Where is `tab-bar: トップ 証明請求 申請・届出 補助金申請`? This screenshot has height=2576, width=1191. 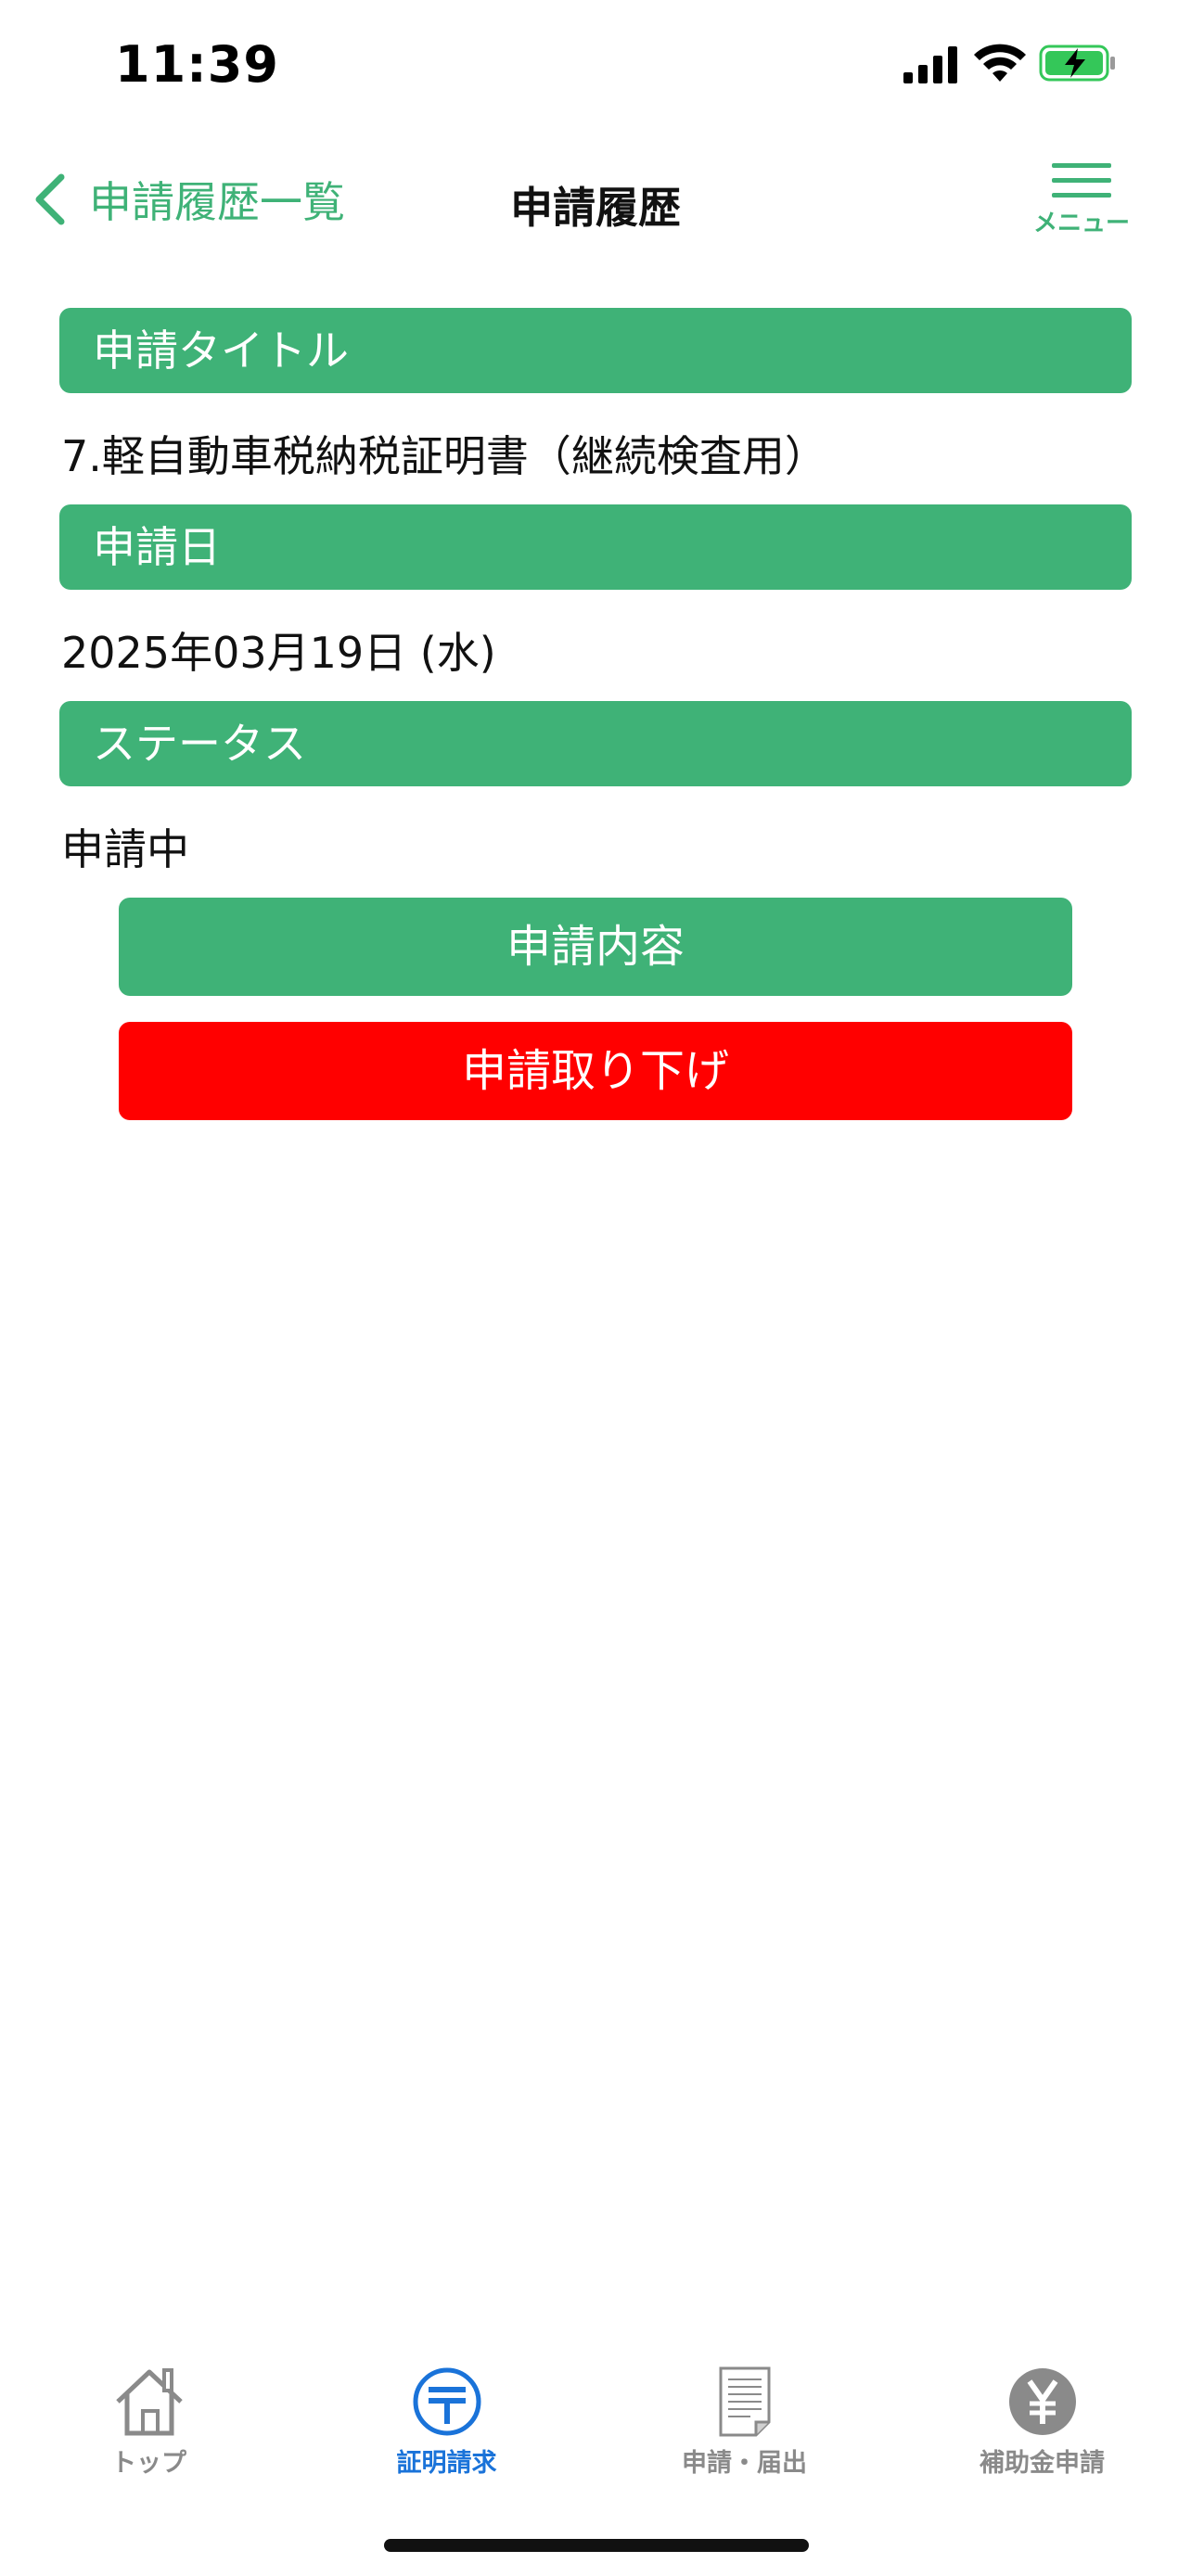
tab-bar: トップ 証明請求 申請・届出 補助金申請 is located at coordinates (595, 2420).